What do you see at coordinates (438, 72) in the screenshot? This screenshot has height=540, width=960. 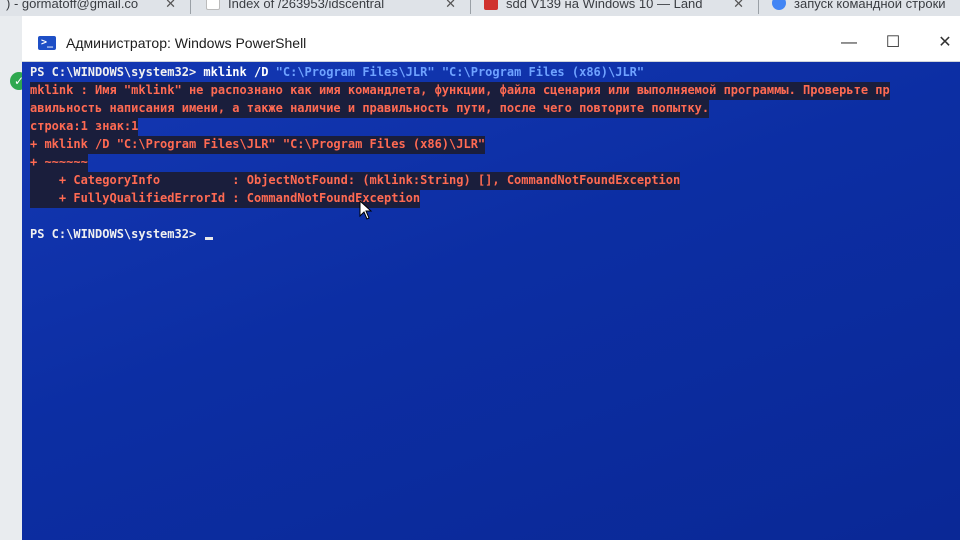 I see `arg-space` at bounding box center [438, 72].